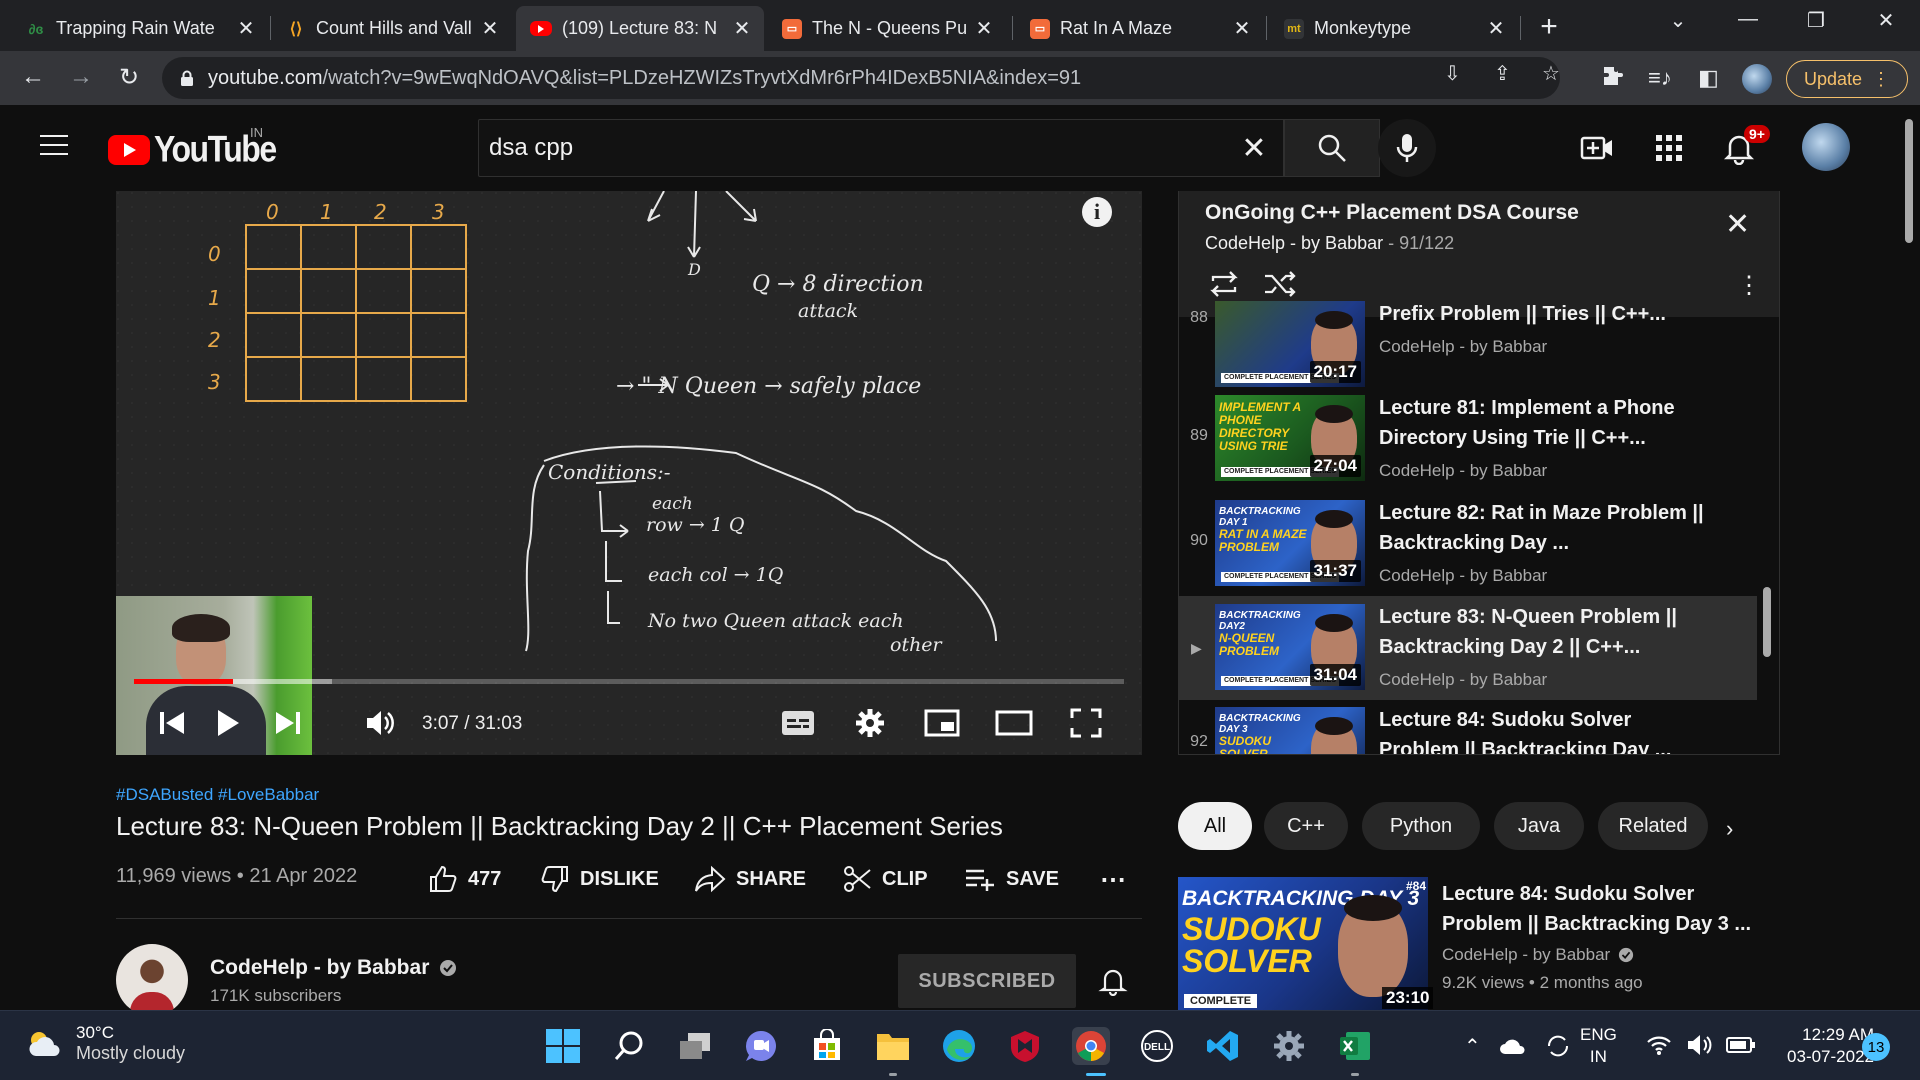 This screenshot has width=1920, height=1080. I want to click on media-control-icon: ≡♪, so click(1660, 78).